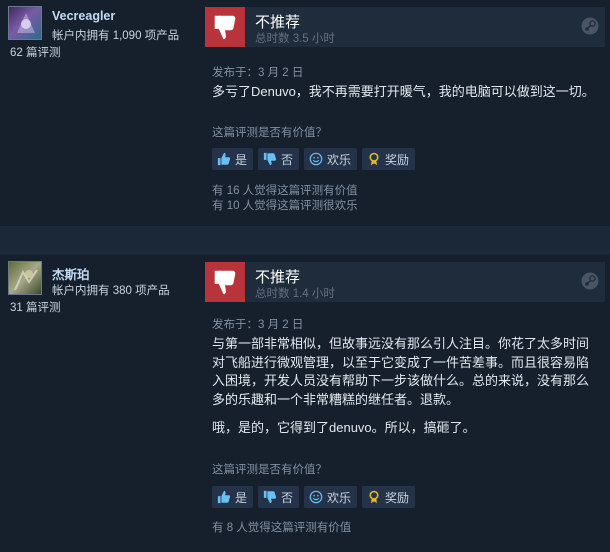 This screenshot has width=610, height=552. What do you see at coordinates (405, 27) in the screenshot?
I see `review-verdict-header: 不推荐 总时数 3.5 小时` at bounding box center [405, 27].